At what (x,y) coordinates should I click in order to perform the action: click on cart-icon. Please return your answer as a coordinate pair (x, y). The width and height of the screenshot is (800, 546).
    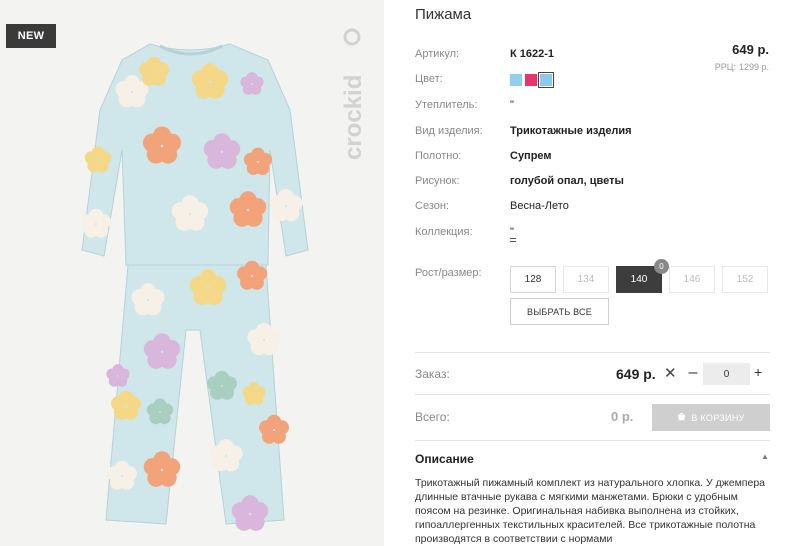
    Looking at the image, I should click on (682, 417).